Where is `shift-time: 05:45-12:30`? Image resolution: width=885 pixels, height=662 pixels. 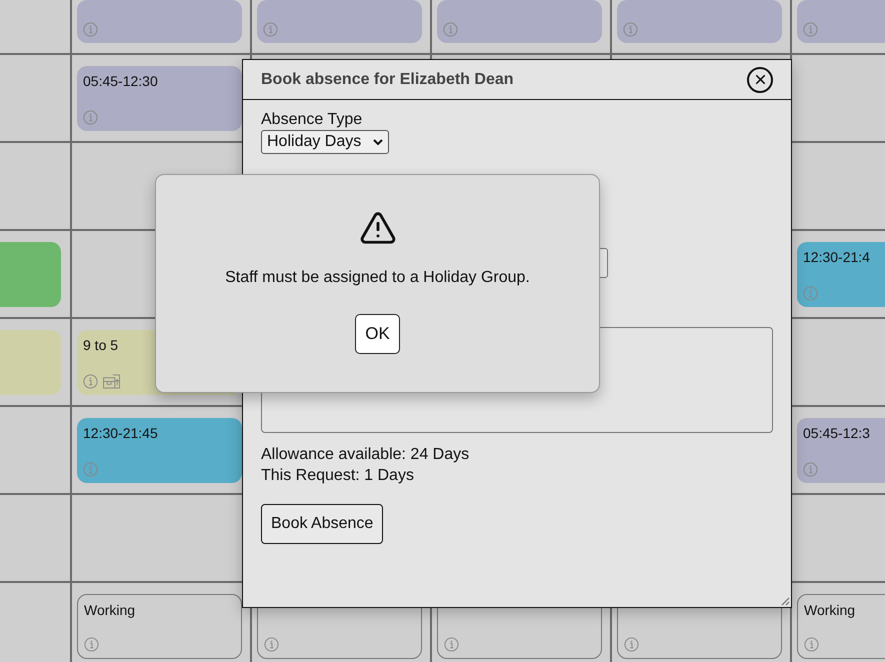 shift-time: 05:45-12:30 is located at coordinates (121, 81).